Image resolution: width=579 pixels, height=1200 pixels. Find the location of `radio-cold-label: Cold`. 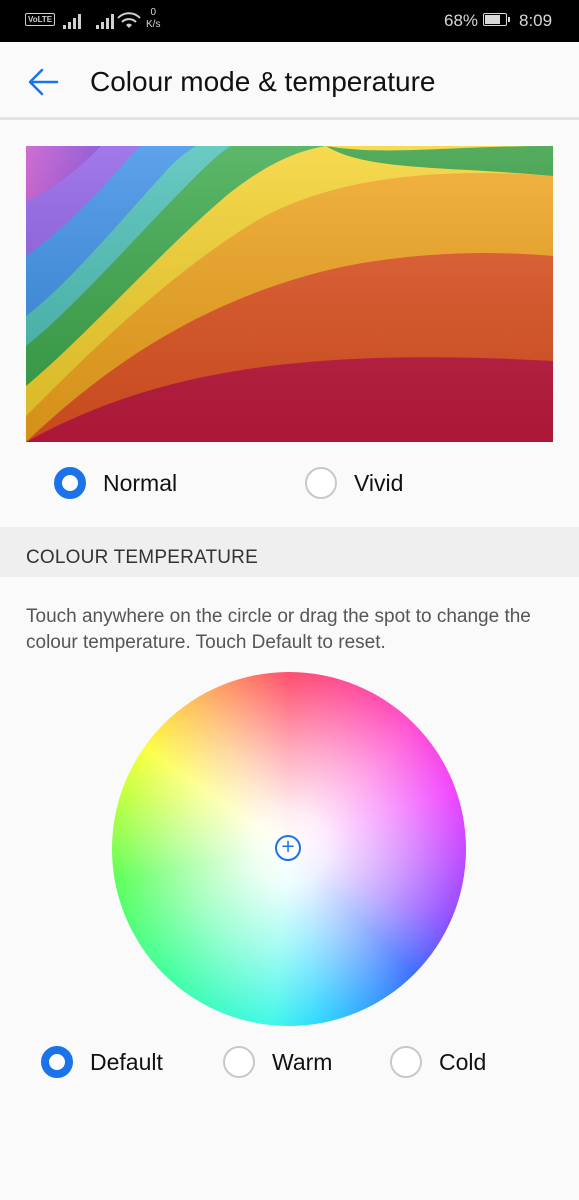

radio-cold-label: Cold is located at coordinates (463, 1061).